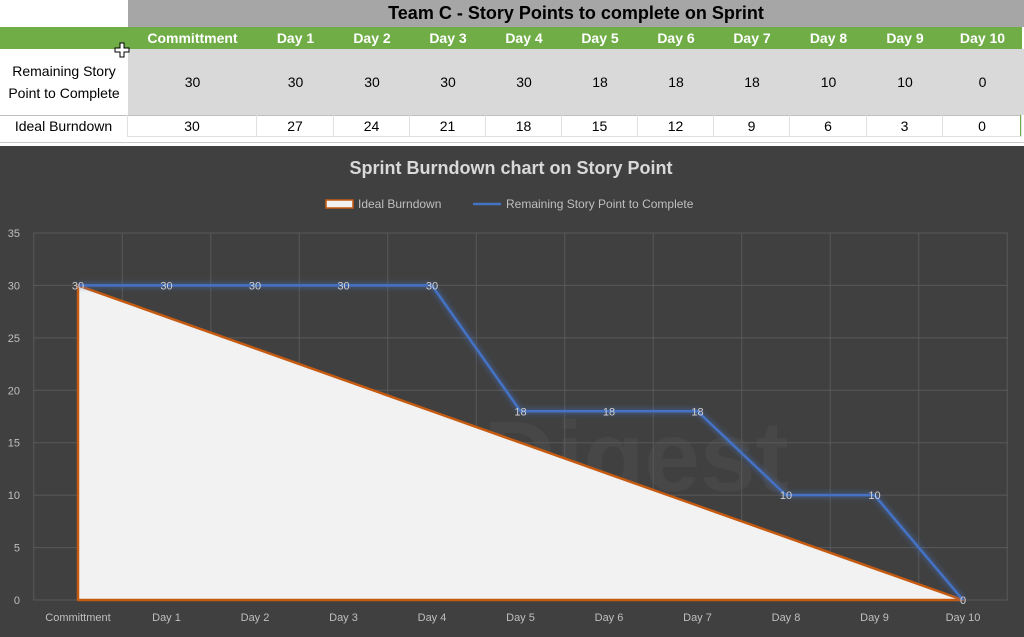  Describe the element at coordinates (982, 82) in the screenshot. I see `remaining-cell: 0` at that location.